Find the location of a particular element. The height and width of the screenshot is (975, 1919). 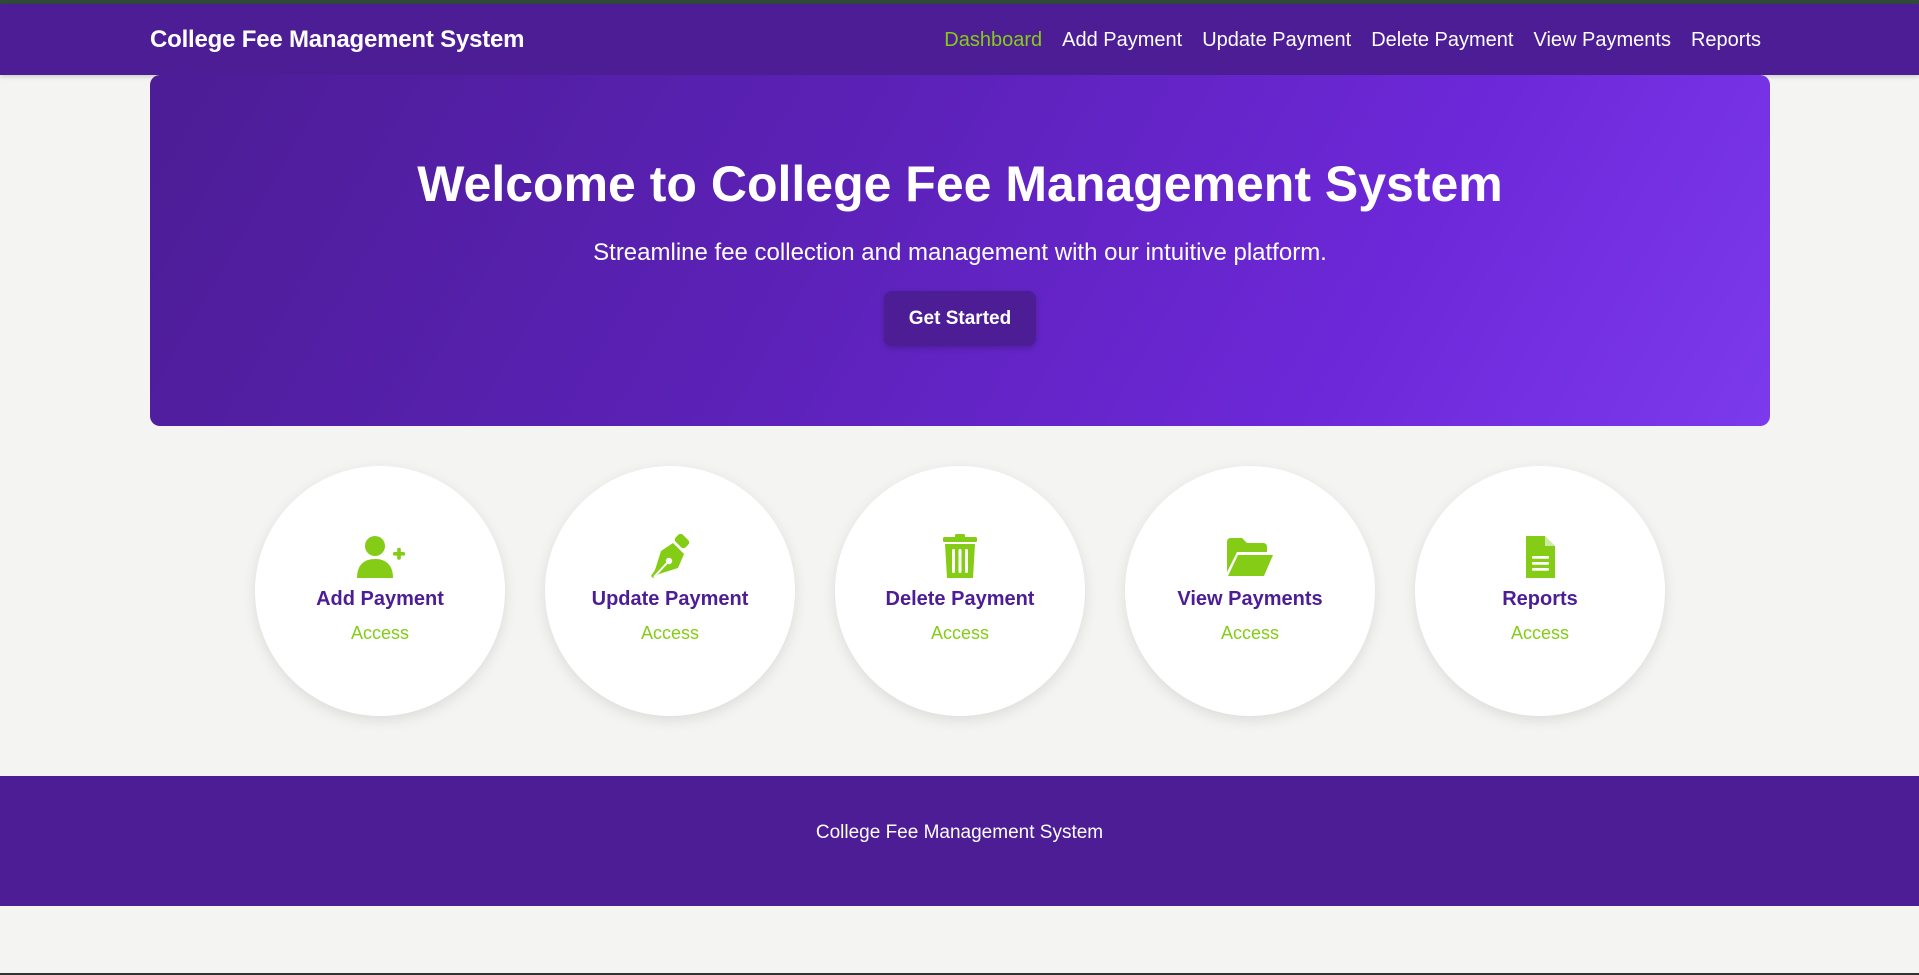

card-view-payments: View Payments Access is located at coordinates (1250, 591).